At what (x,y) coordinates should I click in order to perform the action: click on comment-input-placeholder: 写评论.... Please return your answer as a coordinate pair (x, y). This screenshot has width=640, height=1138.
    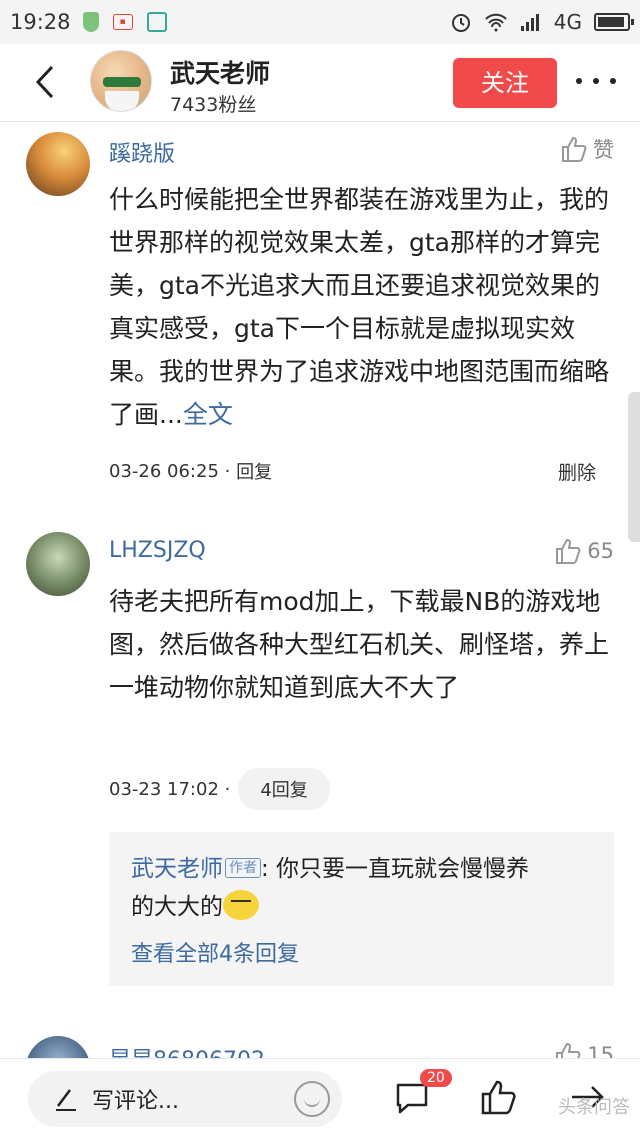
    Looking at the image, I should click on (135, 1101).